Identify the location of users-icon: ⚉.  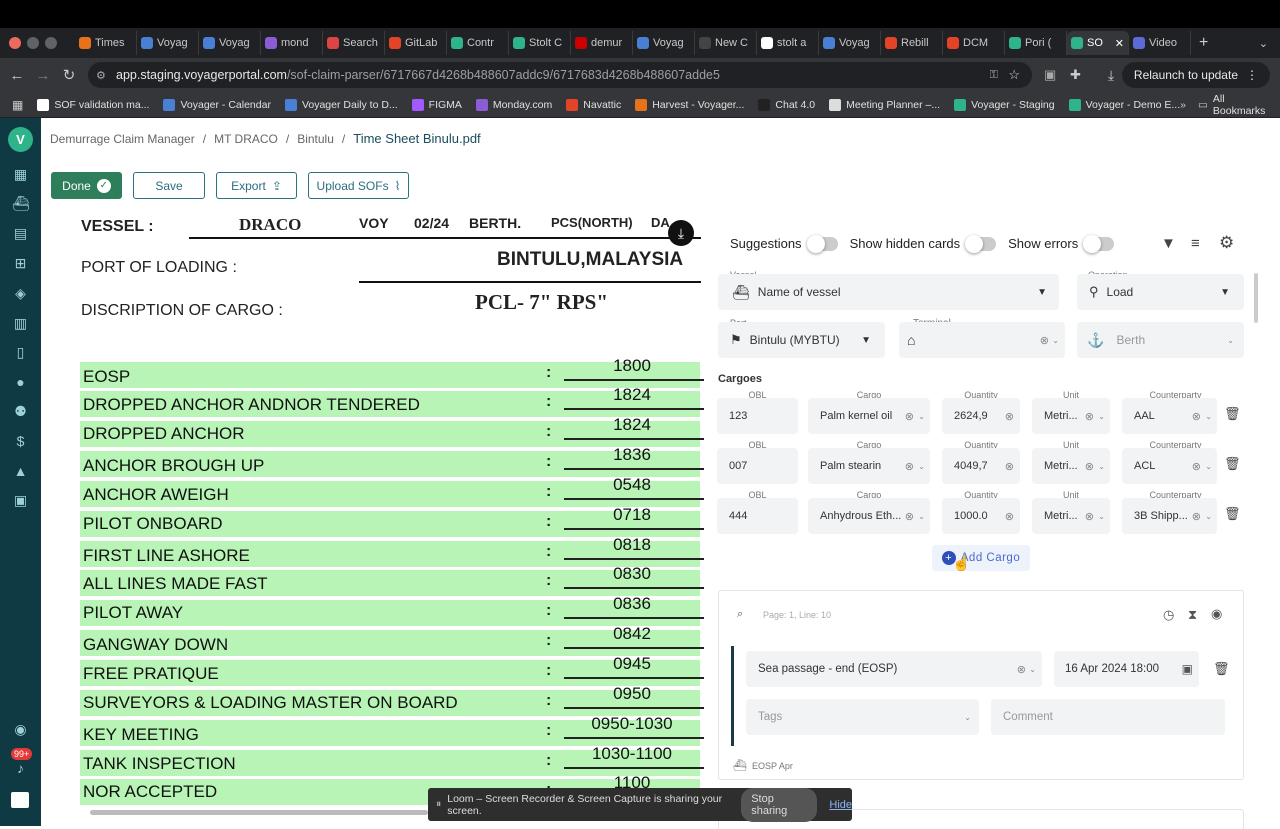
(20, 411).